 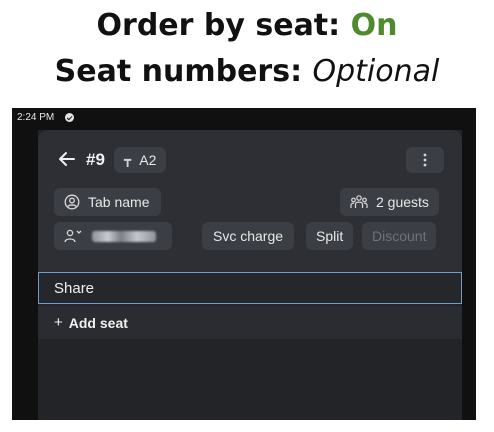 I want to click on share-label: Share, so click(x=74, y=288).